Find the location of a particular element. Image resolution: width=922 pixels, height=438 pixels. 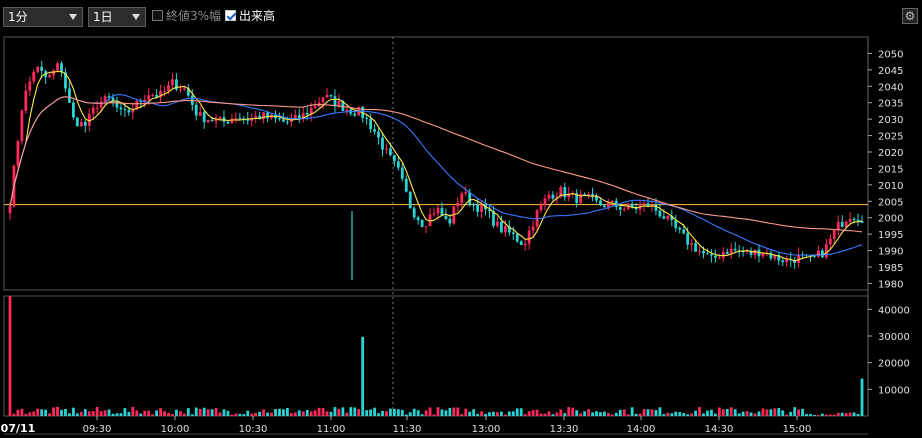

price-tick-label: 2010 is located at coordinates (890, 186).